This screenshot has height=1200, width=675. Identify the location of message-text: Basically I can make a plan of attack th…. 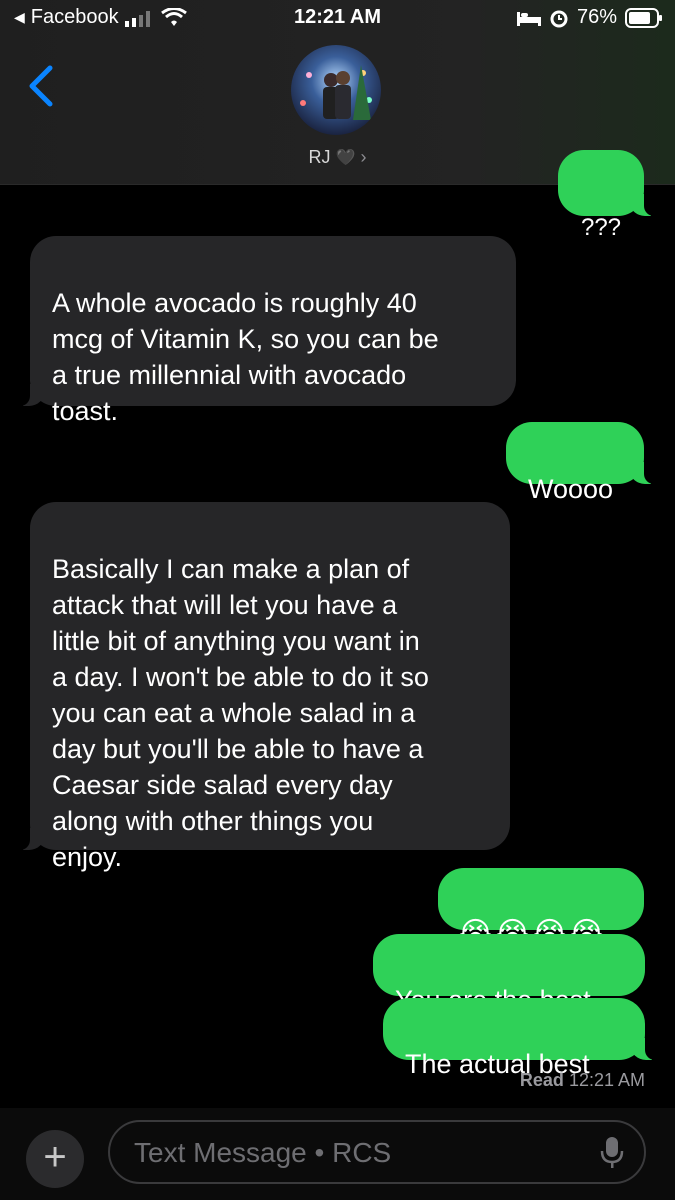
(240, 713).